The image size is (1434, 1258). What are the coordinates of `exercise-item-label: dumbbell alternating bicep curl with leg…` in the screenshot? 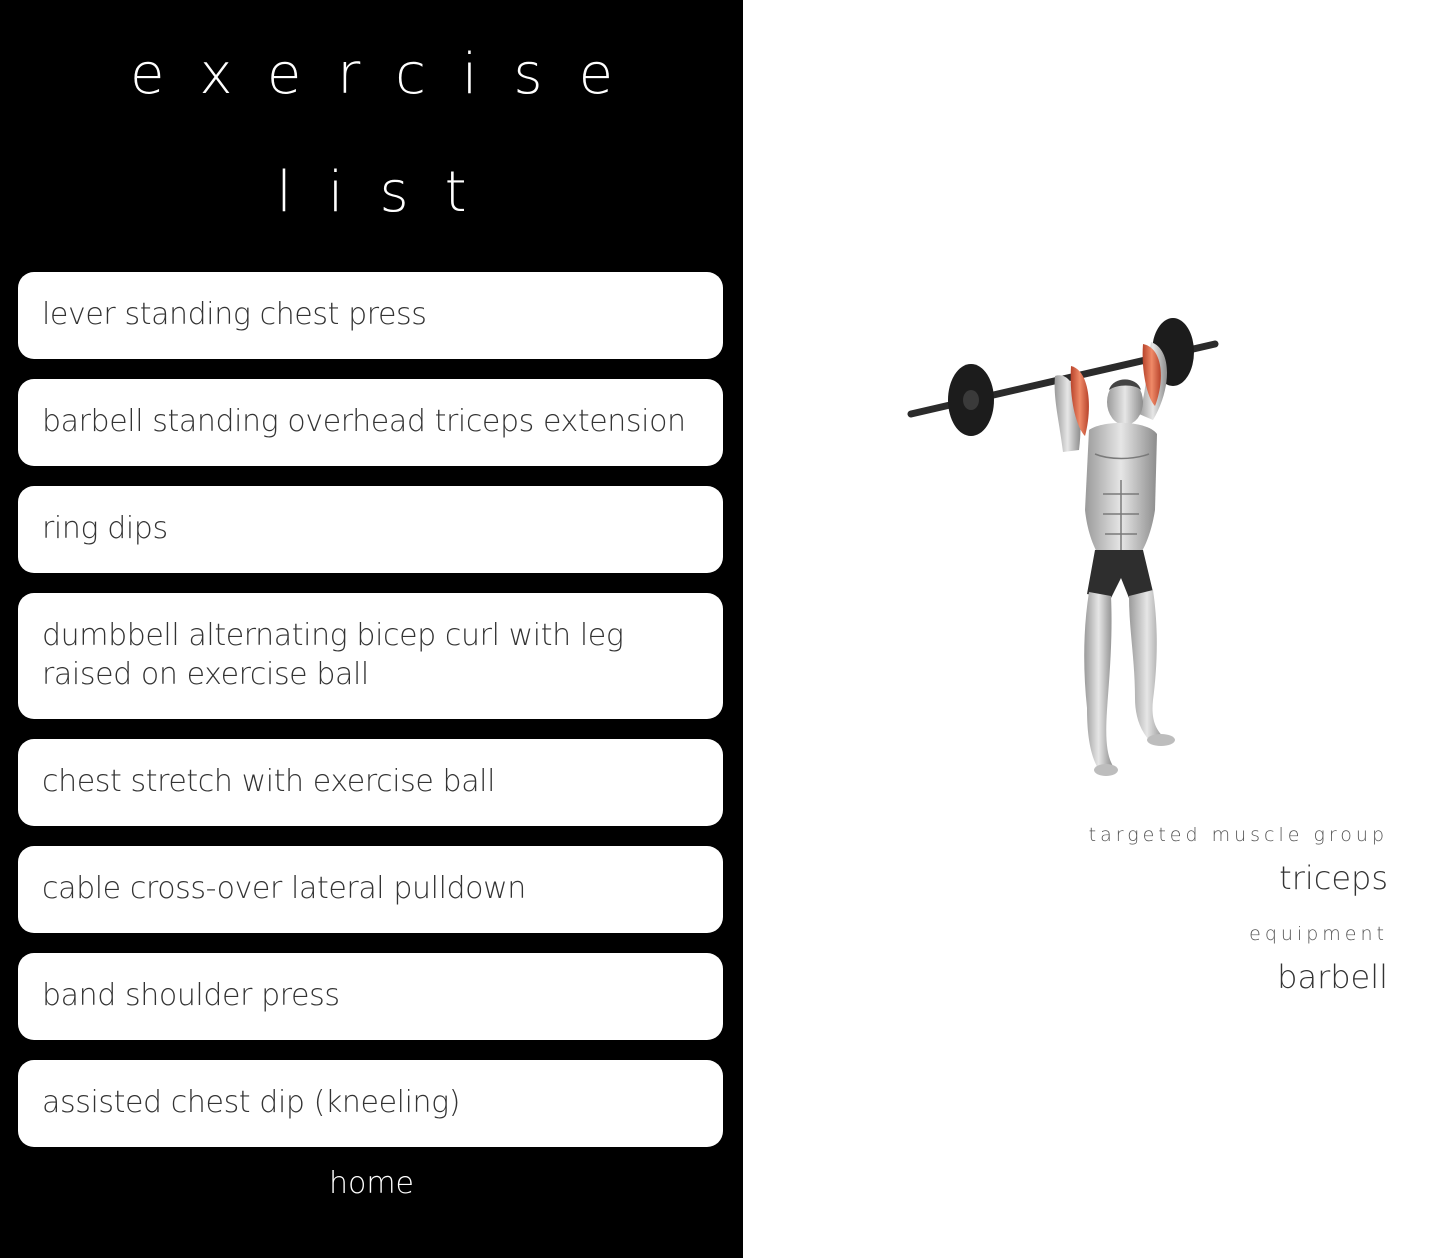 It's located at (333, 655).